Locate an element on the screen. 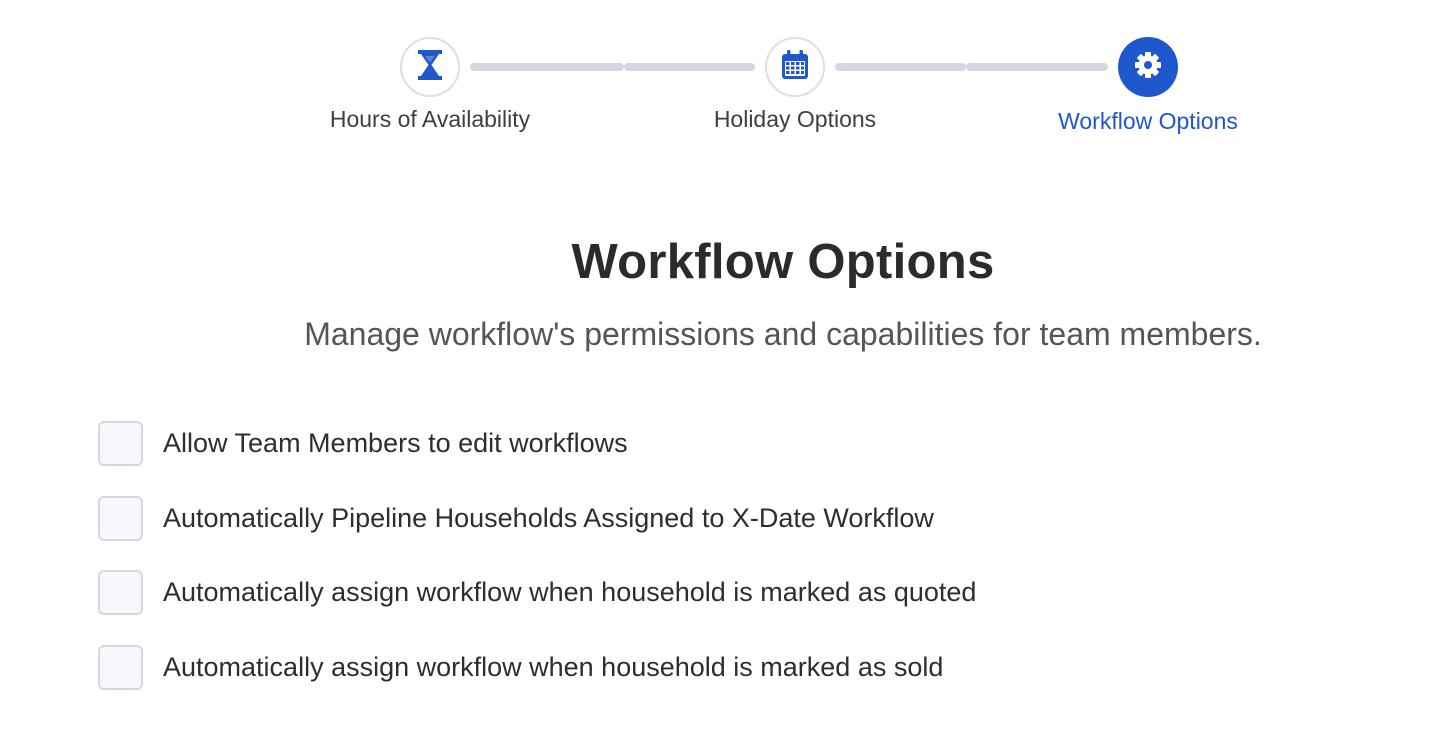  gear-icon is located at coordinates (1148, 67).